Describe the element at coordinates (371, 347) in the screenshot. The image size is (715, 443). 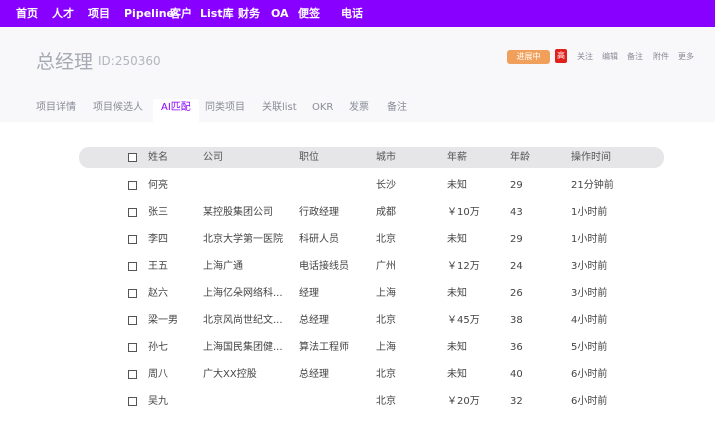
I see `table-row: 孙七 上海国民集团健... 算法工程师 上海 未知 36 5小时前` at that location.